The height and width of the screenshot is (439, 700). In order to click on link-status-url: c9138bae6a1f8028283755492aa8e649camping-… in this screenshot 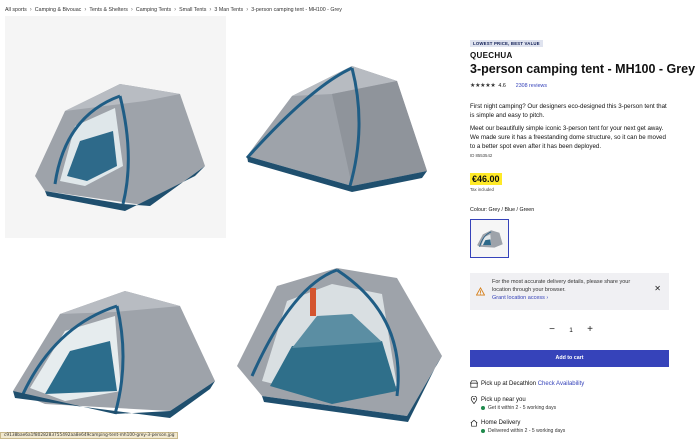, I will do `click(89, 435)`.